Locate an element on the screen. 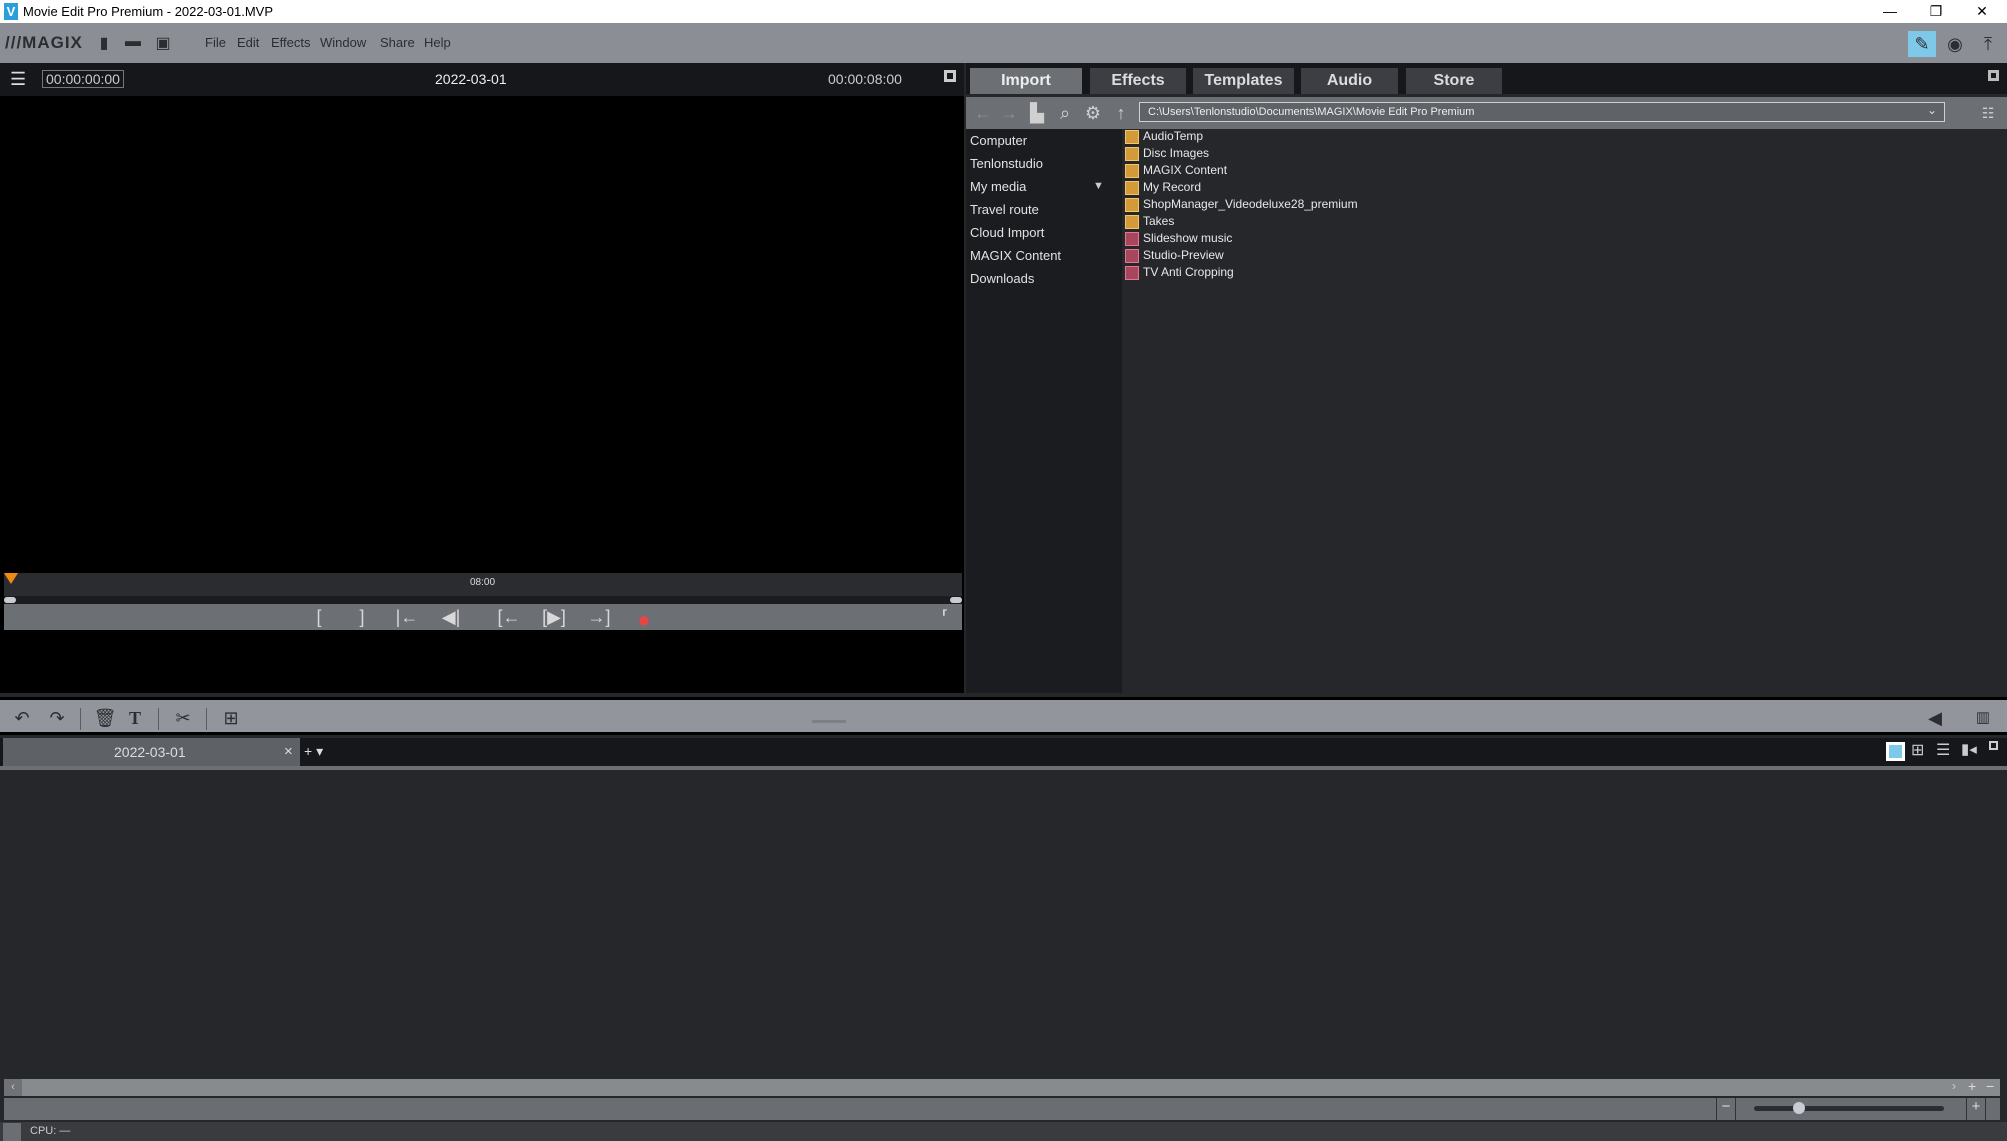  file-list-item: Disc Images is located at coordinates (1325, 154).